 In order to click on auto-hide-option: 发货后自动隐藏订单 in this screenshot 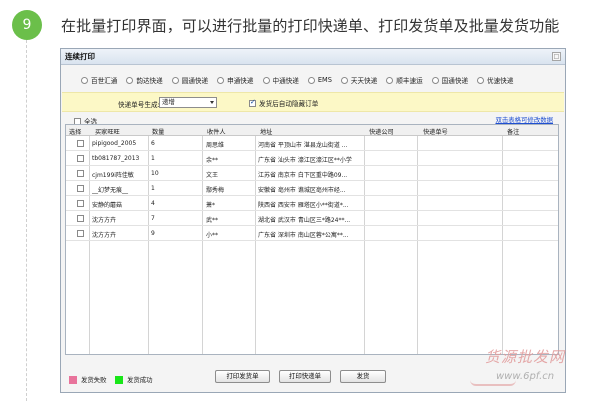, I will do `click(283, 103)`.